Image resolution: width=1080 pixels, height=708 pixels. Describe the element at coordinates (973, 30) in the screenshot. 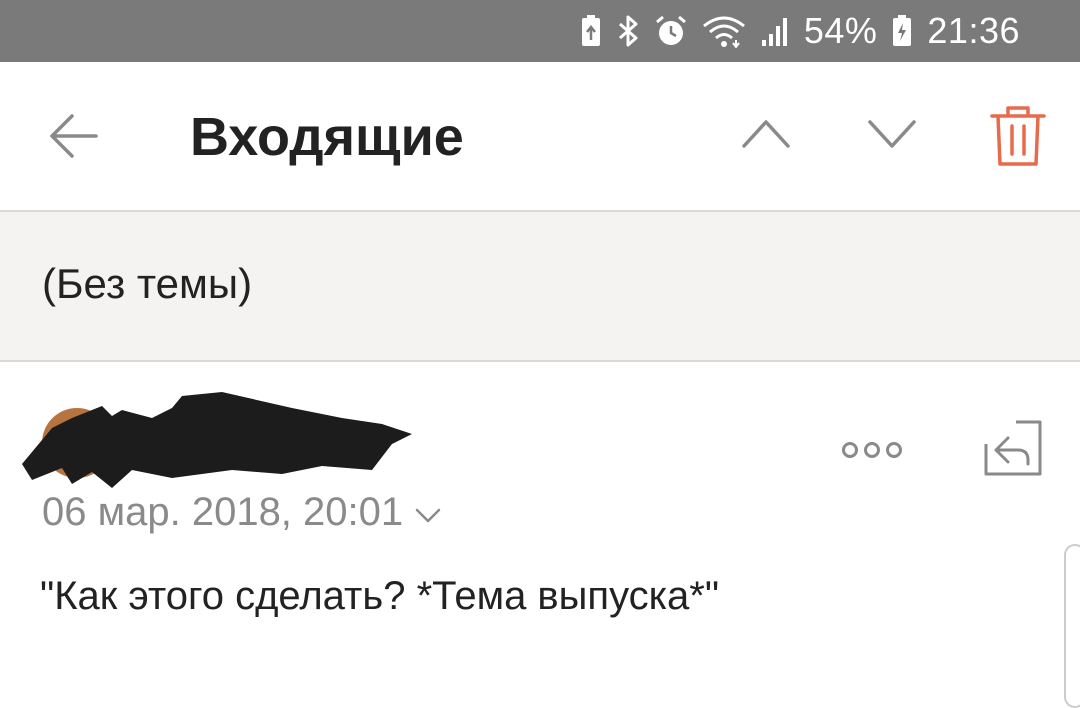

I see `clock: 21:36` at that location.